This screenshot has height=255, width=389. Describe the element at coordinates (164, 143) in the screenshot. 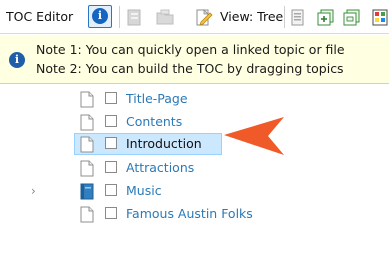

I see `tree-item-label: Introduction` at that location.